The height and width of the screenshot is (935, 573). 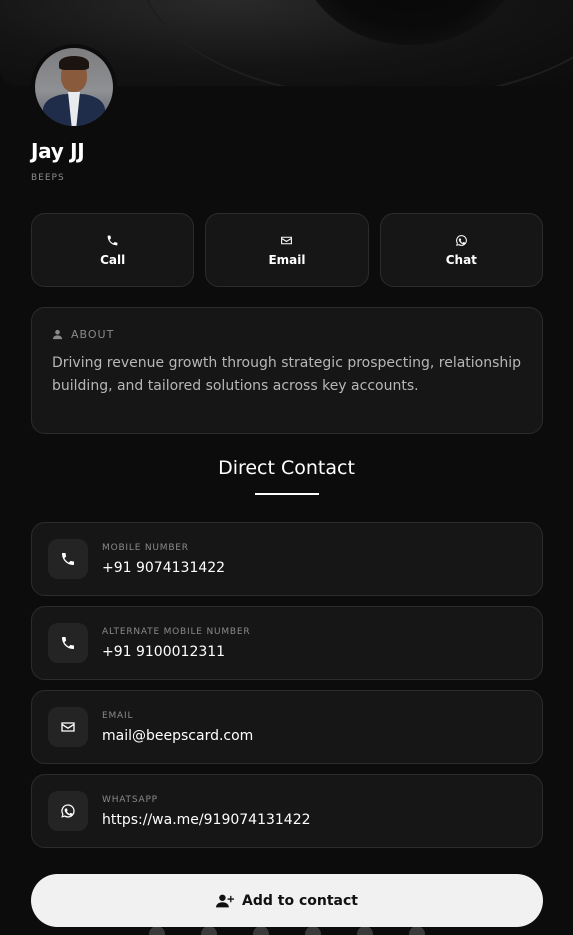 I want to click on profile-name: Jay JJ, so click(x=58, y=151).